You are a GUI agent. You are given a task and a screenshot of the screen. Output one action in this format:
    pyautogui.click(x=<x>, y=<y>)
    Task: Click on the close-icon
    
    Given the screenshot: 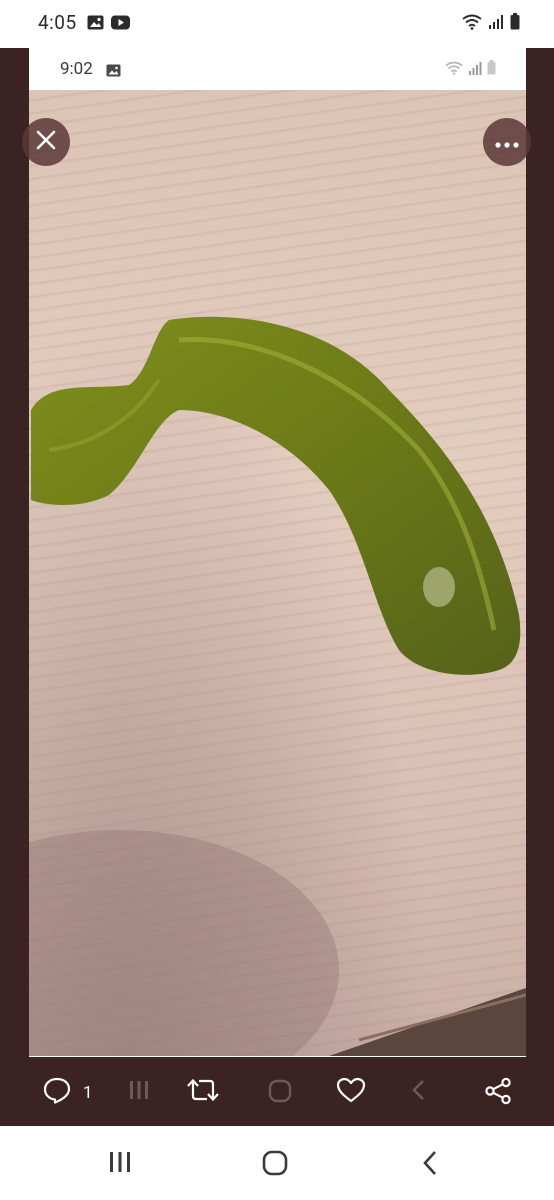 What is the action you would take?
    pyautogui.click(x=46, y=142)
    